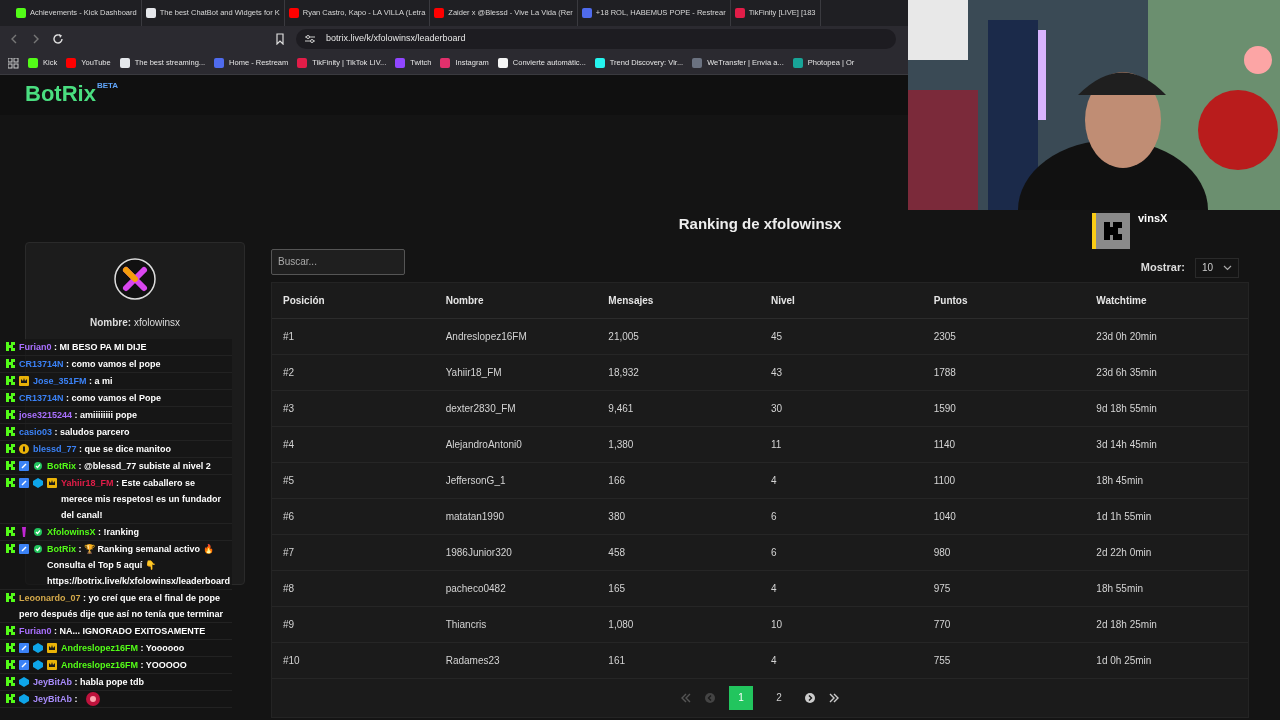 This screenshot has width=1280, height=720. I want to click on table-cell-text: #4, so click(289, 444).